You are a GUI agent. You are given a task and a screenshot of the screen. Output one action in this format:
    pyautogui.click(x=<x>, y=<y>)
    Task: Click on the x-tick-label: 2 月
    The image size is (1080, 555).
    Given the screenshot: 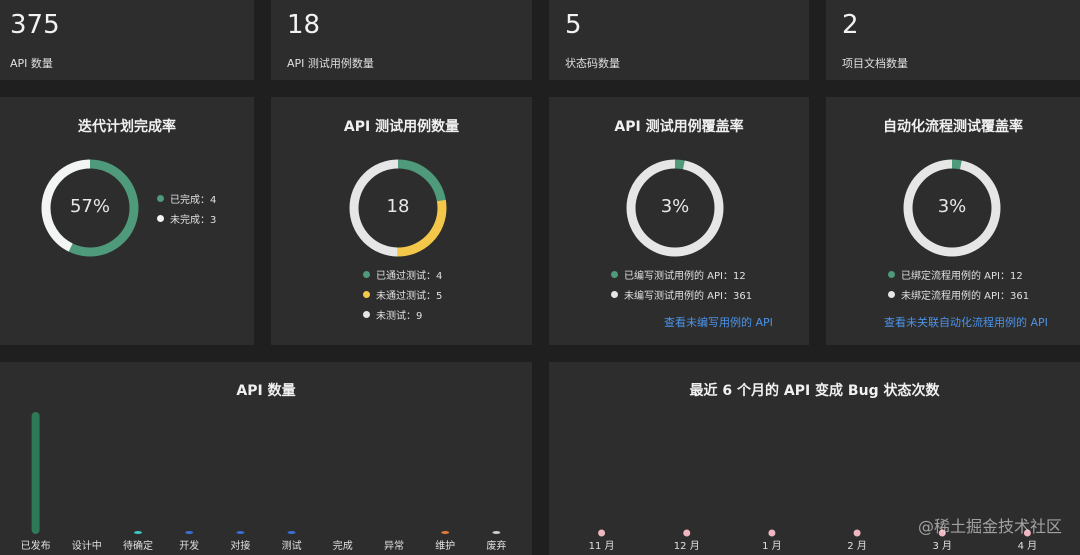 What is the action you would take?
    pyautogui.click(x=857, y=546)
    